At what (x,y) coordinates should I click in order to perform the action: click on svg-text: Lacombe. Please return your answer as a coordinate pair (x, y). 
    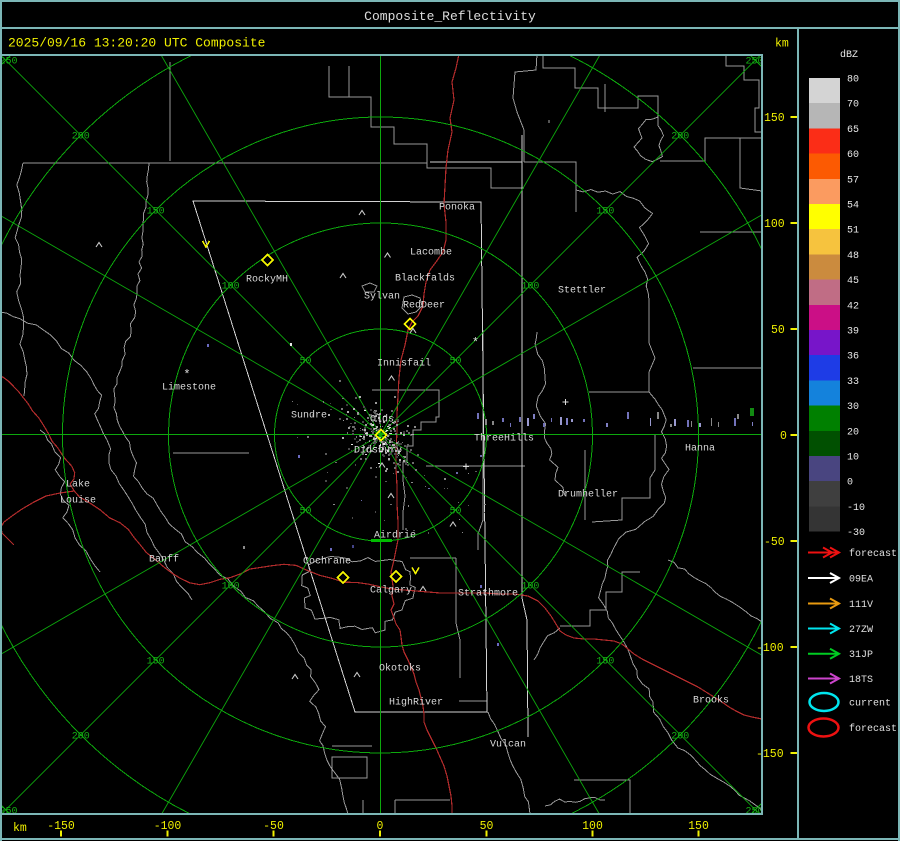
    Looking at the image, I should click on (431, 253).